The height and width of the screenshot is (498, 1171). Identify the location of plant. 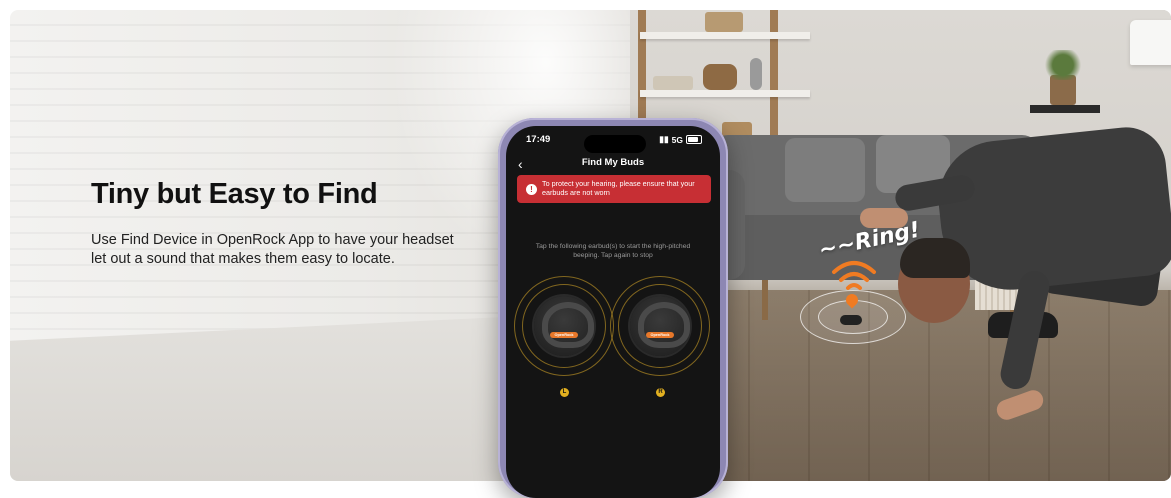
(1063, 65).